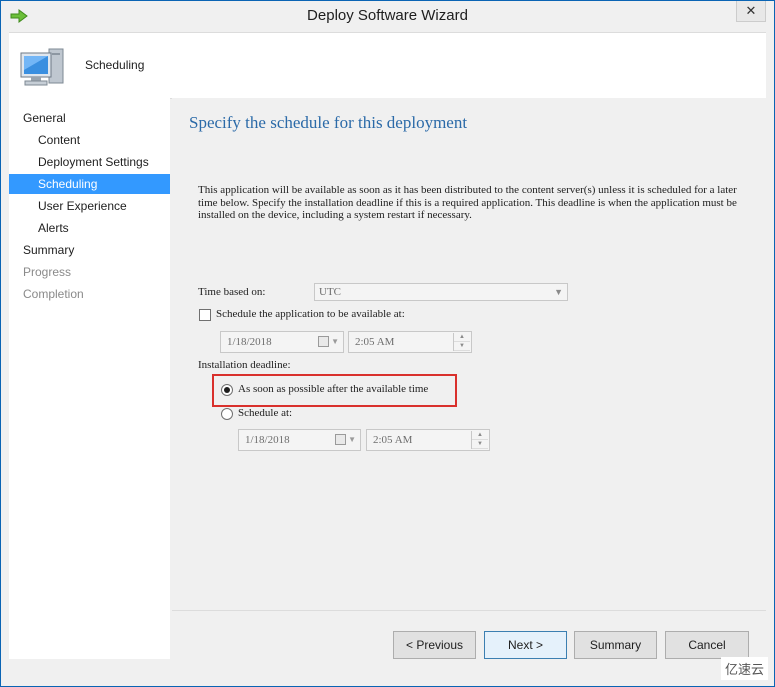  I want to click on available-time-picker: 2:05 AM ▲ ▼, so click(410, 342).